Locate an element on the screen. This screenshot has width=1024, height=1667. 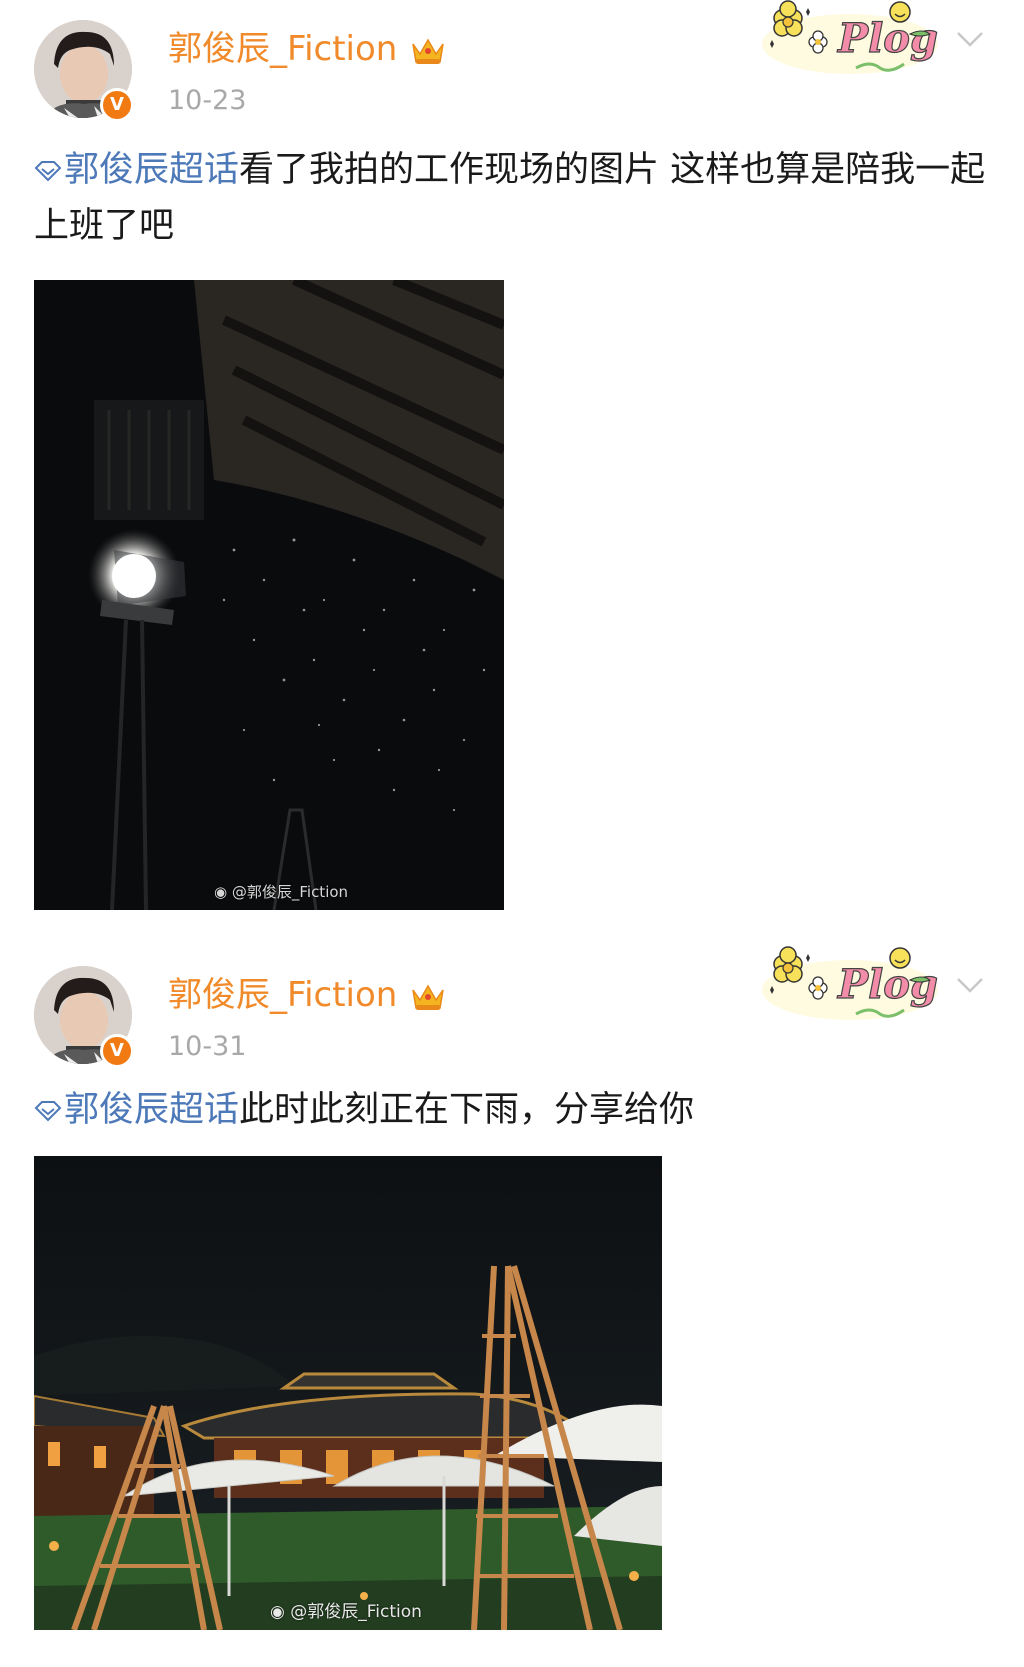
post-date: 10-31 is located at coordinates (207, 1046).